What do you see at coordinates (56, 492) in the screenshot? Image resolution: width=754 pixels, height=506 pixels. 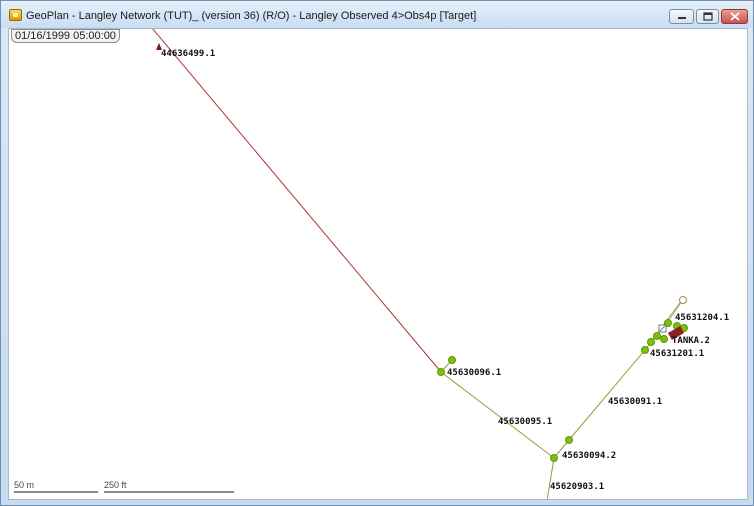 I see `scale-bar-metric` at bounding box center [56, 492].